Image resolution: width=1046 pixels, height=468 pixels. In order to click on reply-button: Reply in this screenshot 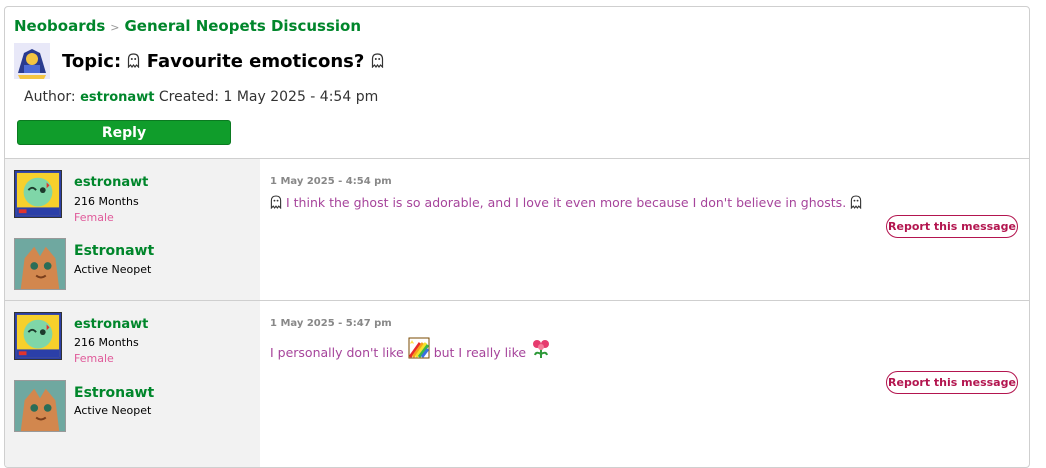, I will do `click(124, 132)`.